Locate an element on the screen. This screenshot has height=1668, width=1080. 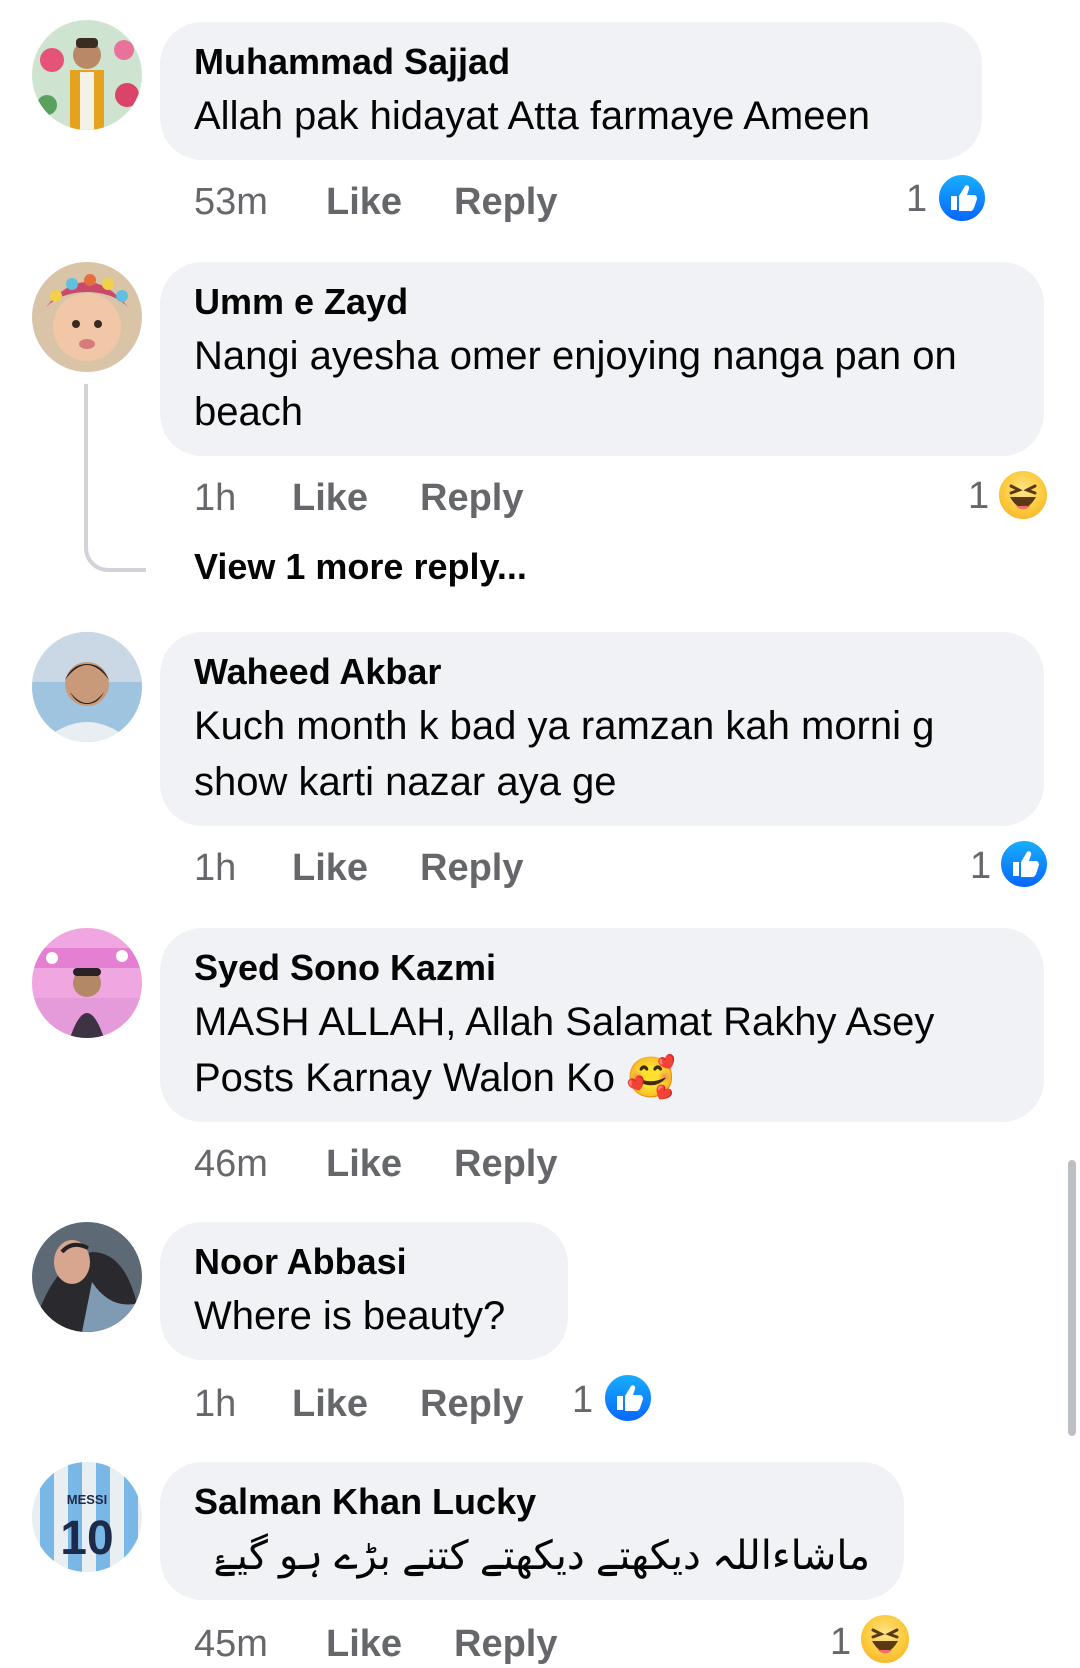
avatar-salman-khan-lucky: MESSI 10 is located at coordinates (87, 1517).